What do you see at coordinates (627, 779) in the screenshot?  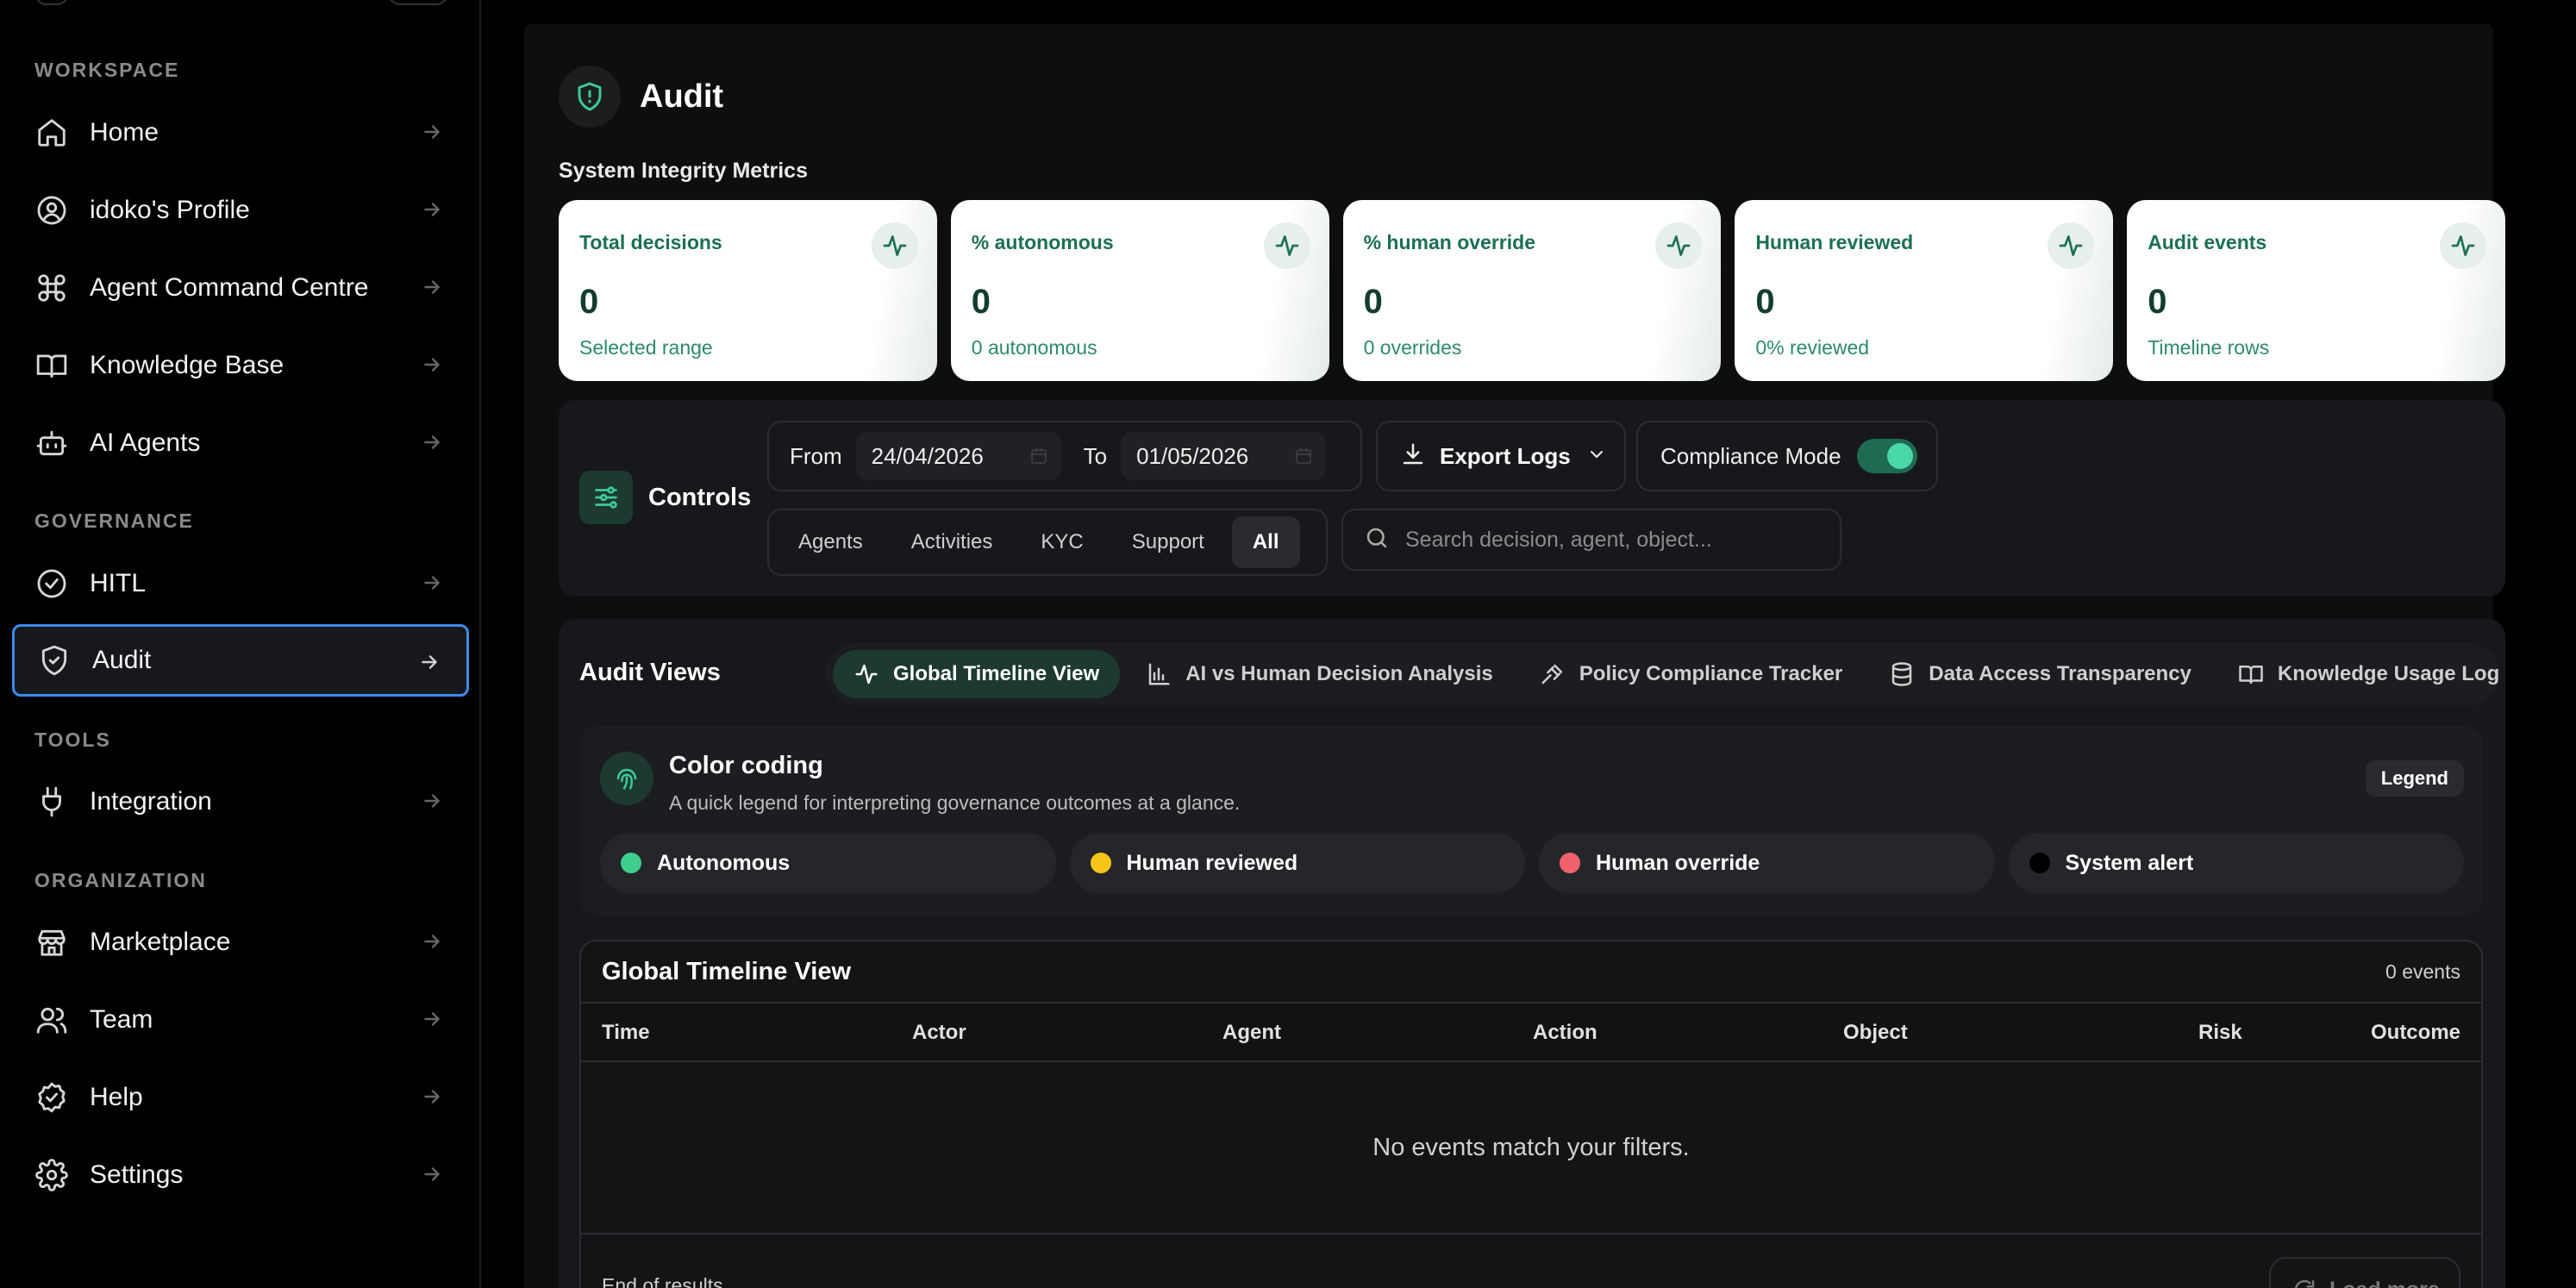 I see `fingerprint-icon` at bounding box center [627, 779].